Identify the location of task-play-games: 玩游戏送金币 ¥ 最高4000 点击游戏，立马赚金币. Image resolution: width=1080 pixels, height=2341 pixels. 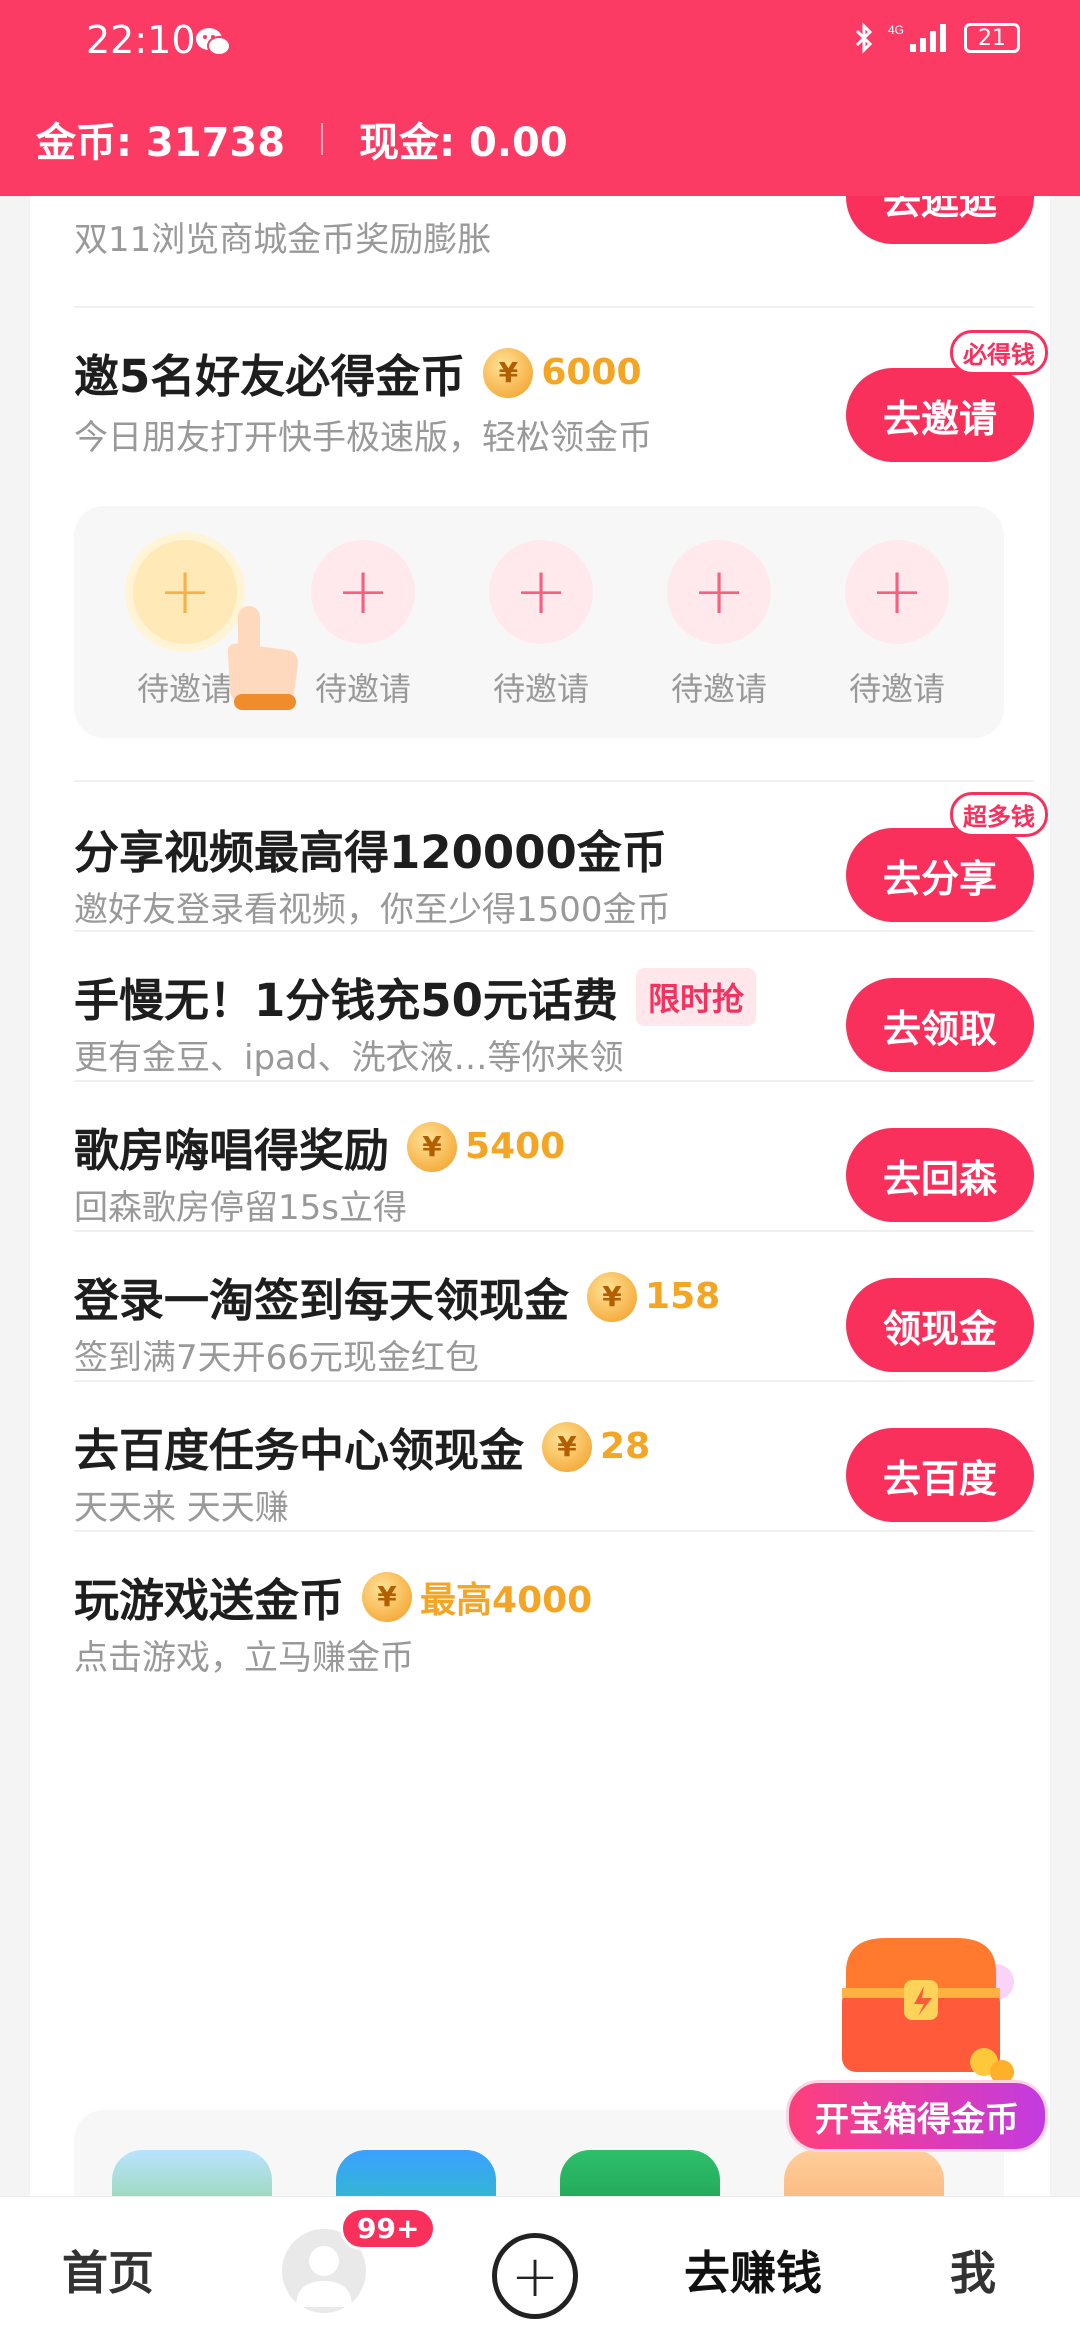
(554, 1630).